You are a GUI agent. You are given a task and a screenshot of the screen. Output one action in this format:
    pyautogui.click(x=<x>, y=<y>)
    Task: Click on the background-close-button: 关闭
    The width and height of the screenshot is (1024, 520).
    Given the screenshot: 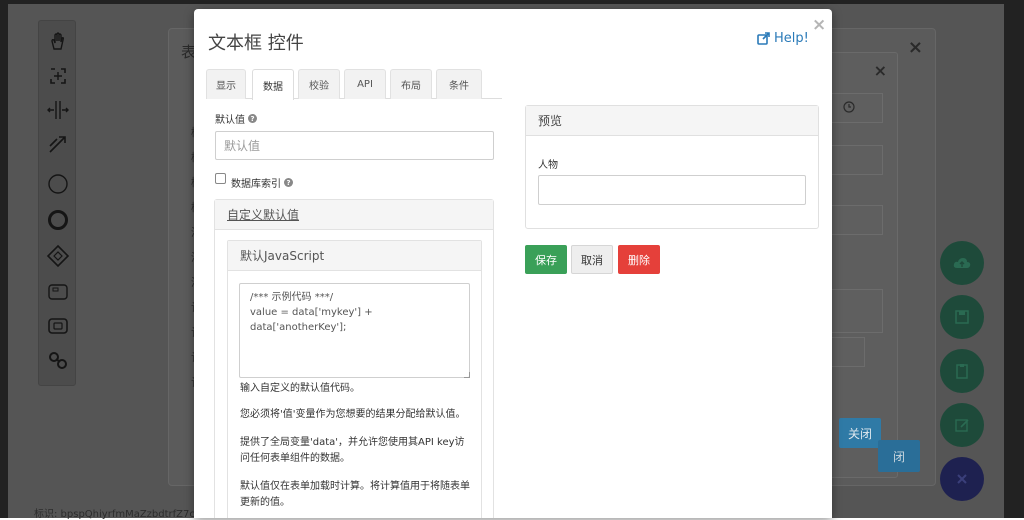 What is the action you would take?
    pyautogui.click(x=860, y=433)
    